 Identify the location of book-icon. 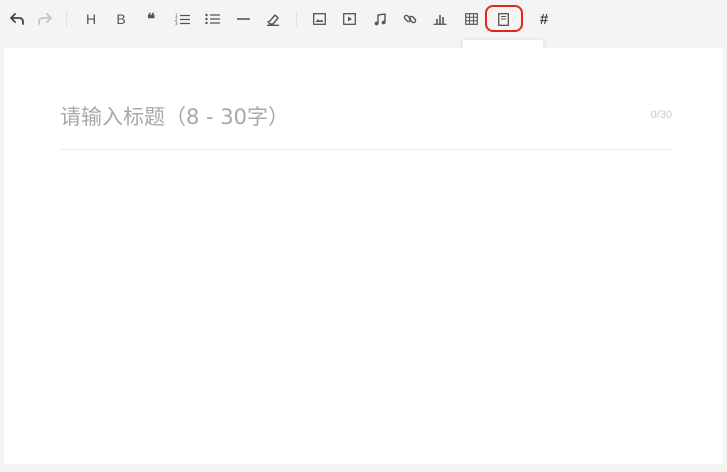
(503, 19).